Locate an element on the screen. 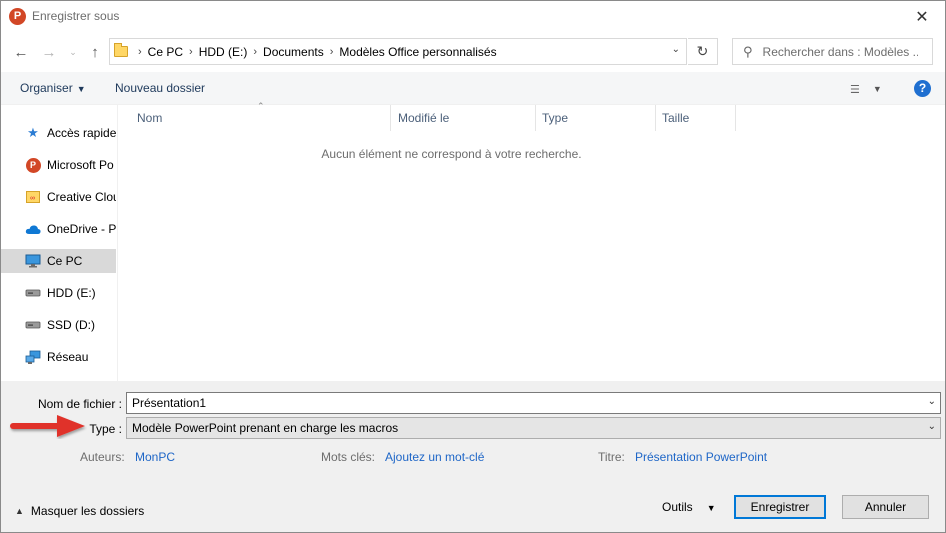 The height and width of the screenshot is (533, 946). column-header-modified: Modifié le is located at coordinates (464, 118).